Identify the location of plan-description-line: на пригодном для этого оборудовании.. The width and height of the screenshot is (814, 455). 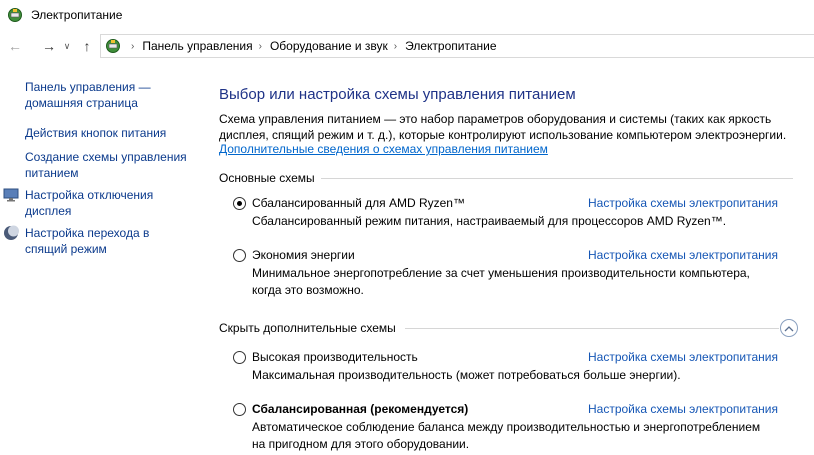
(361, 444).